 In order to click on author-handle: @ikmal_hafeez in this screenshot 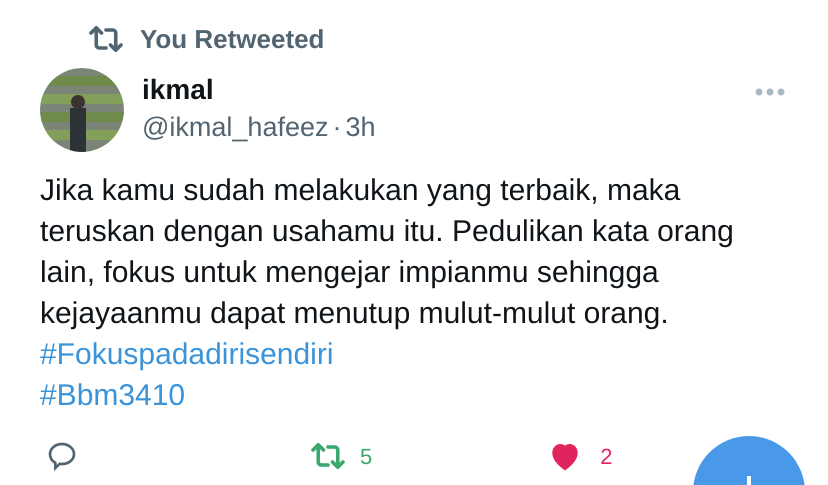, I will do `click(235, 127)`.